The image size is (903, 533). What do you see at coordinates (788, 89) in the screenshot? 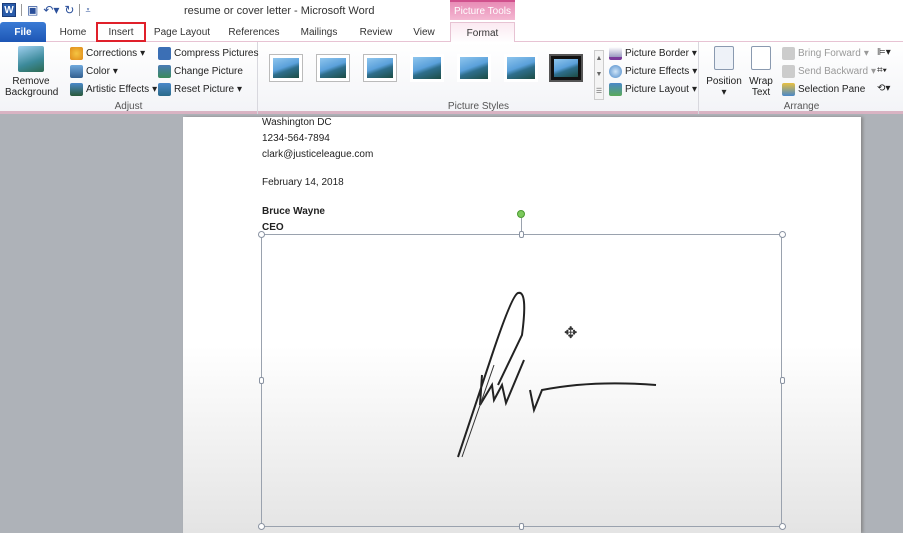
I see `selection-pane-icon` at bounding box center [788, 89].